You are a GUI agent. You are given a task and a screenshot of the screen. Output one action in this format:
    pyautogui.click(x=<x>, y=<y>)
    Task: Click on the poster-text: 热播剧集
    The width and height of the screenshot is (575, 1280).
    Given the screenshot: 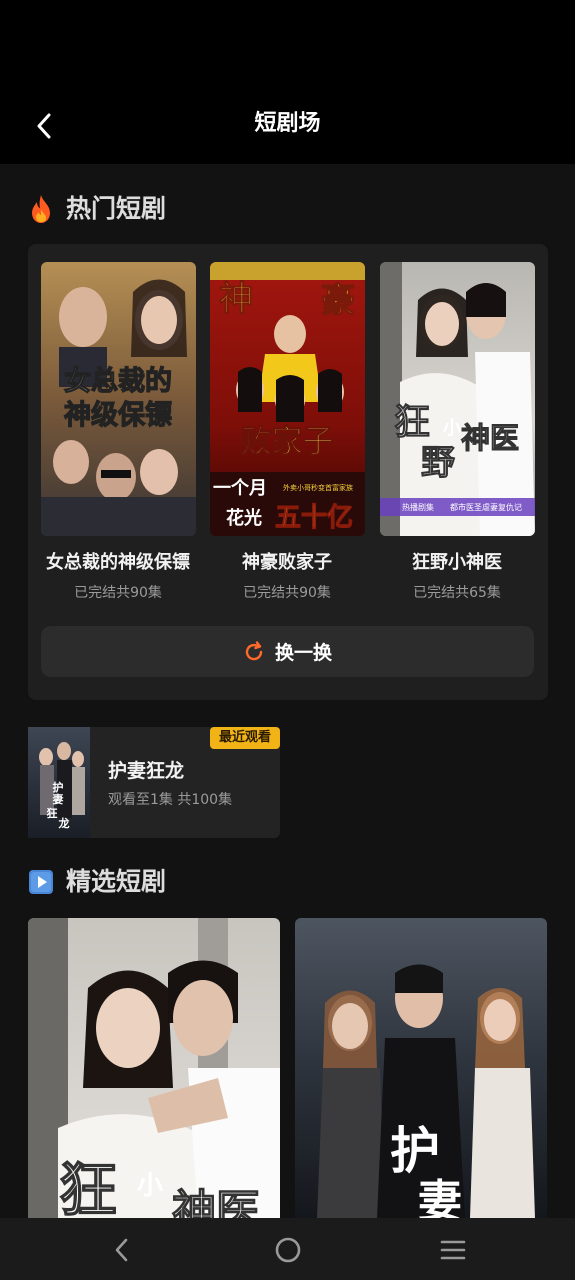 What is the action you would take?
    pyautogui.click(x=418, y=507)
    